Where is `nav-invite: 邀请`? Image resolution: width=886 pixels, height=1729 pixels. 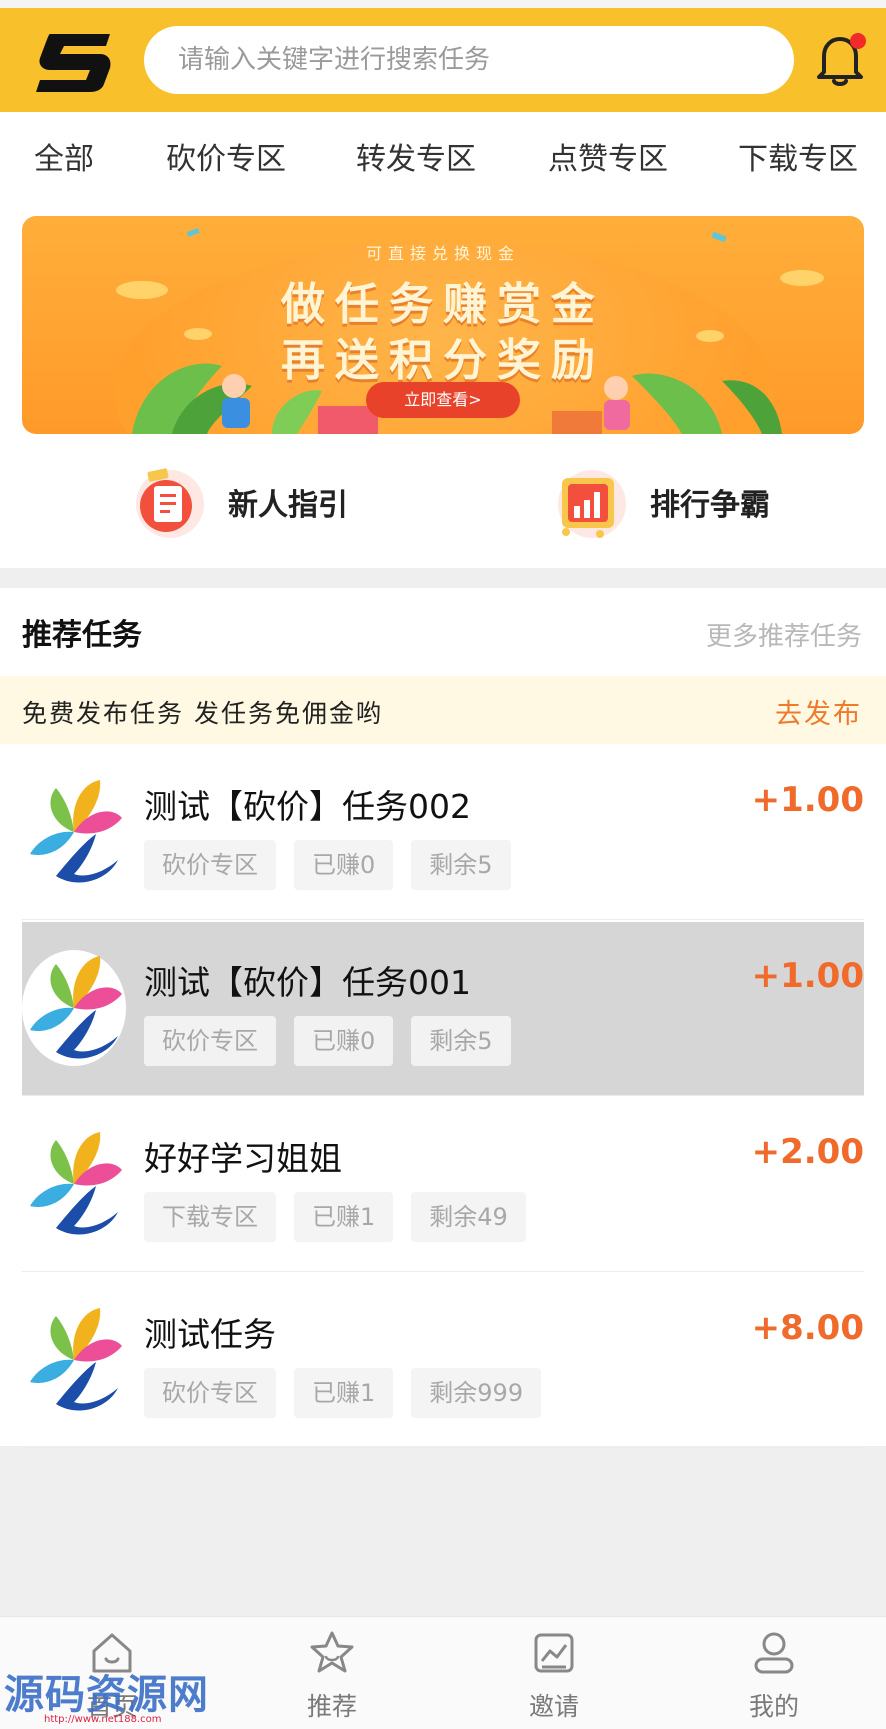 nav-invite: 邀请 is located at coordinates (554, 1673).